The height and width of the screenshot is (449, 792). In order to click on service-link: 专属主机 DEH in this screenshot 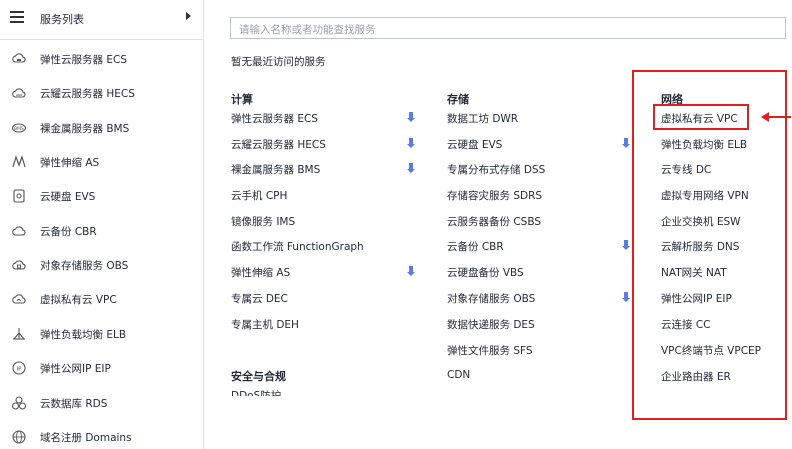, I will do `click(265, 324)`.